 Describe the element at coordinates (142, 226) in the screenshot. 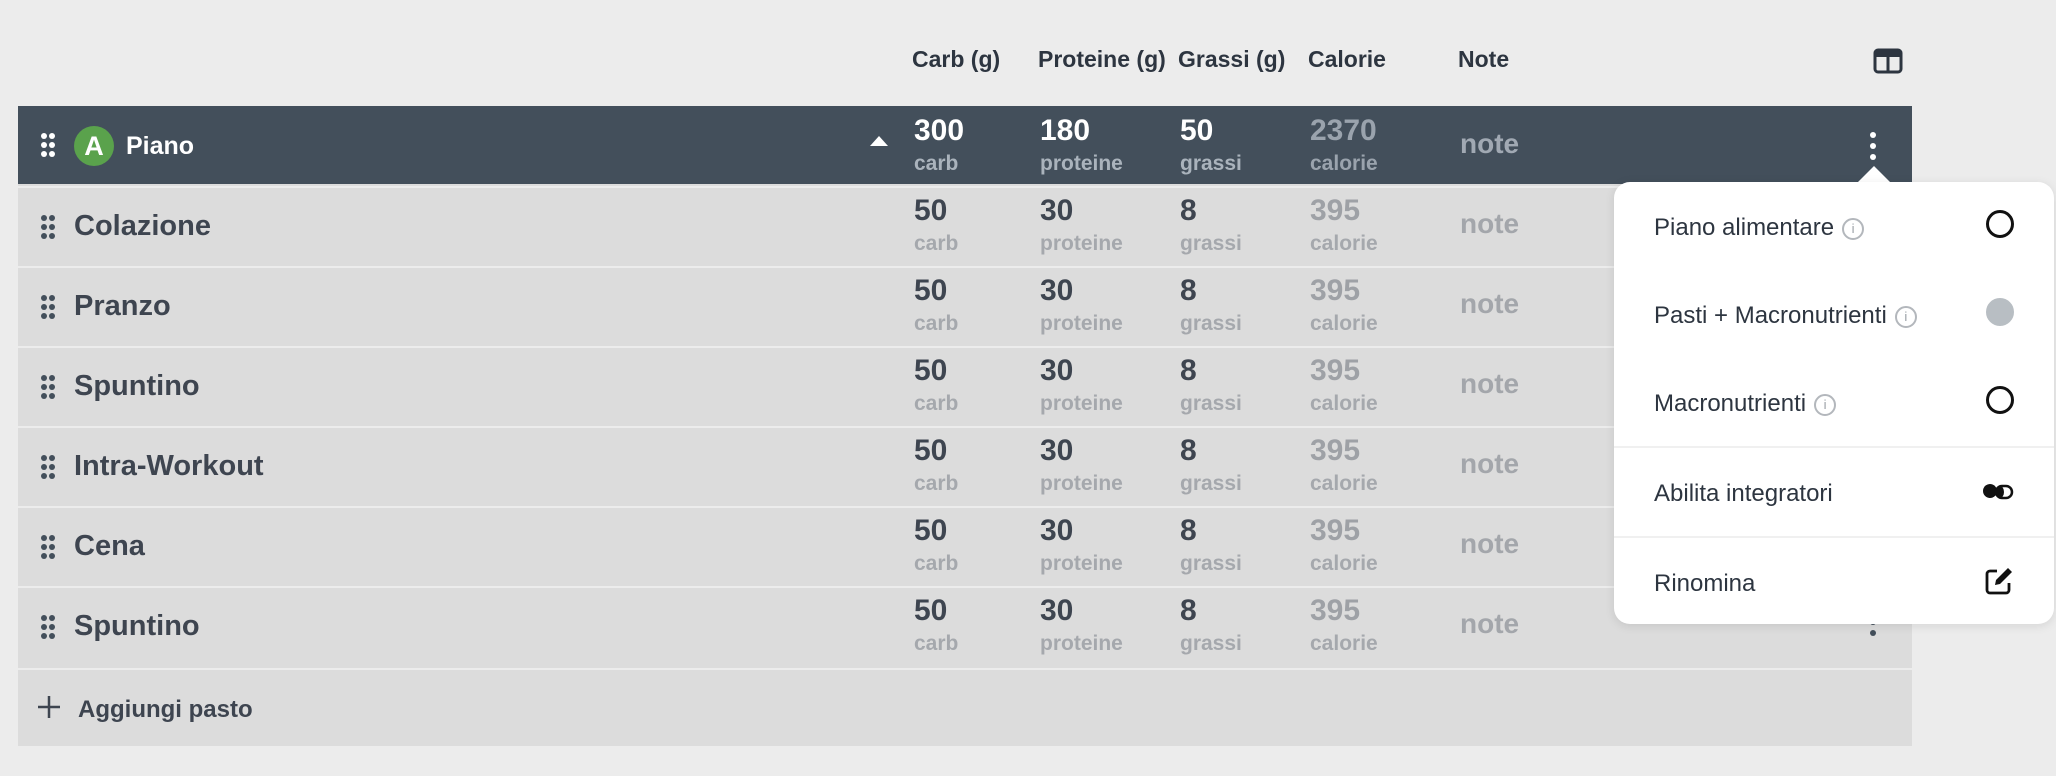

I see `meal-name: Colazione` at that location.